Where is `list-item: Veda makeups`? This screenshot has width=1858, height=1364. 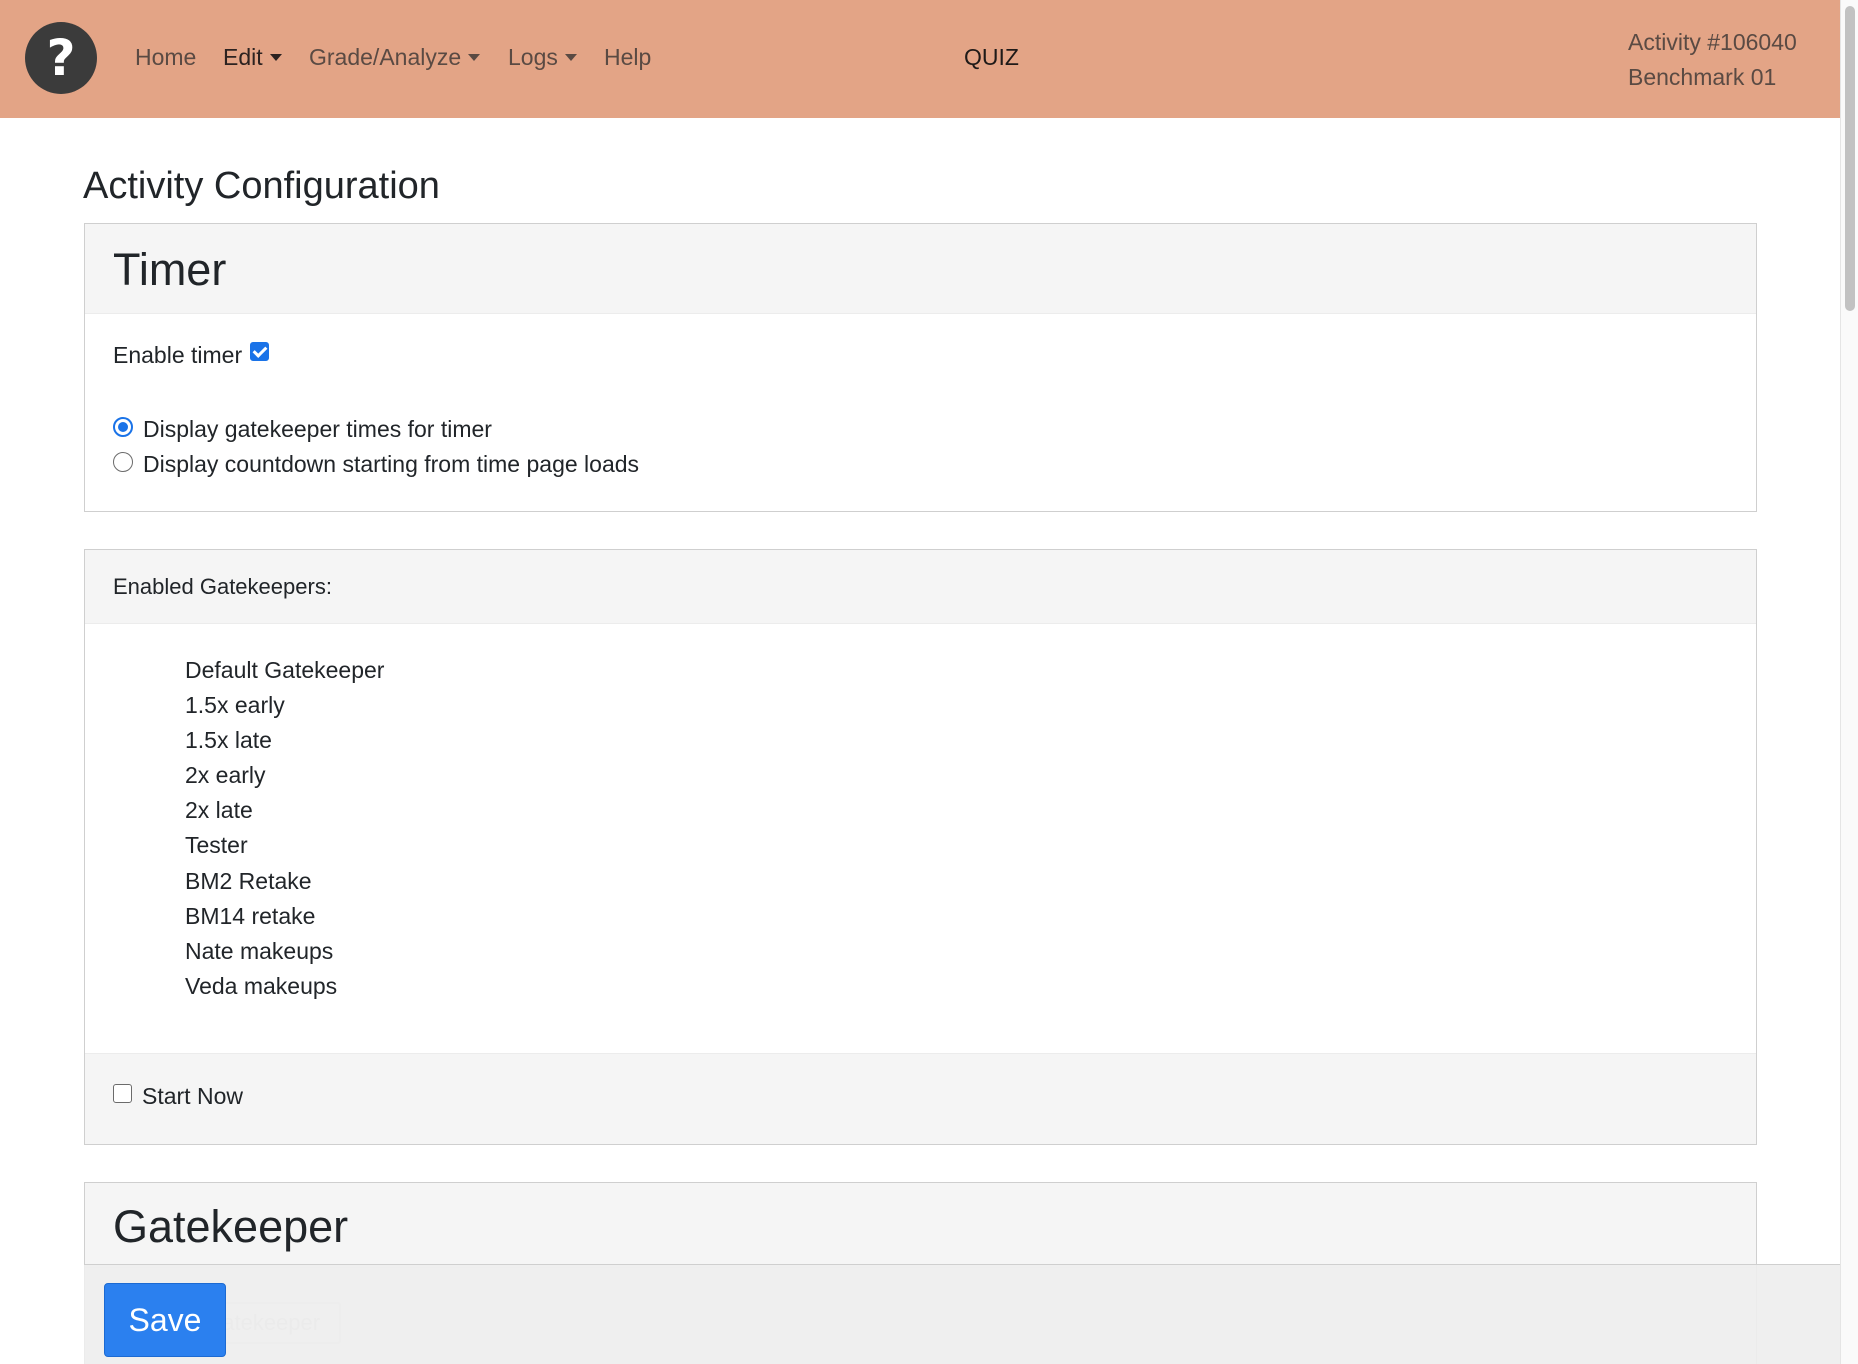
list-item: Veda makeups is located at coordinates (261, 985).